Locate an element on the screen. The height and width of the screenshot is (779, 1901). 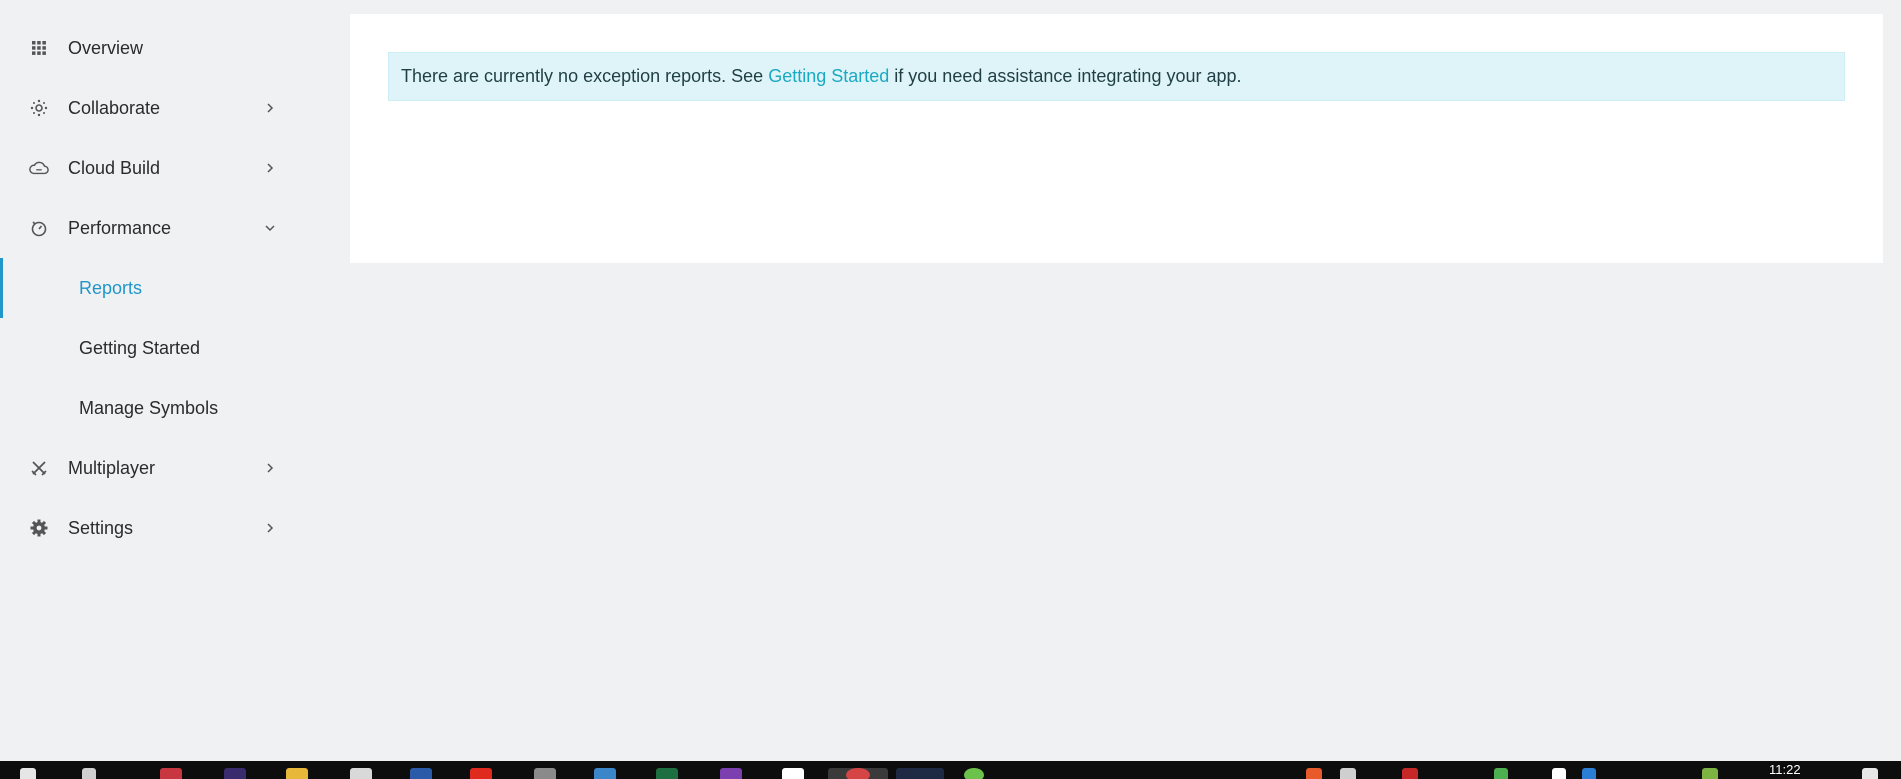
stopwatch-icon is located at coordinates (39, 228).